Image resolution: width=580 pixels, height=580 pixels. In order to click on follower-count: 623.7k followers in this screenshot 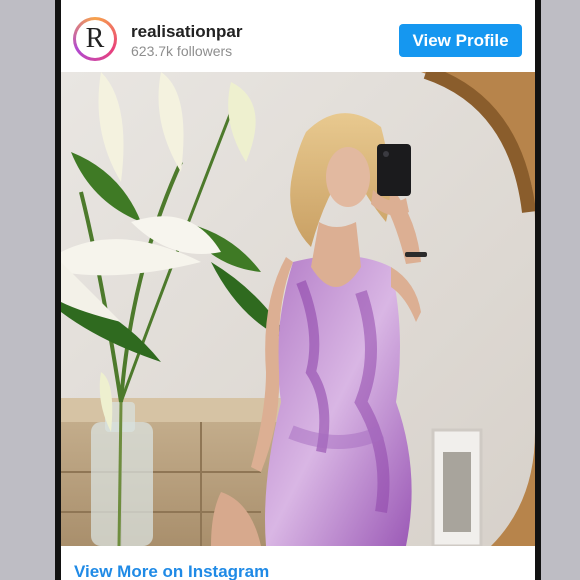, I will do `click(182, 51)`.